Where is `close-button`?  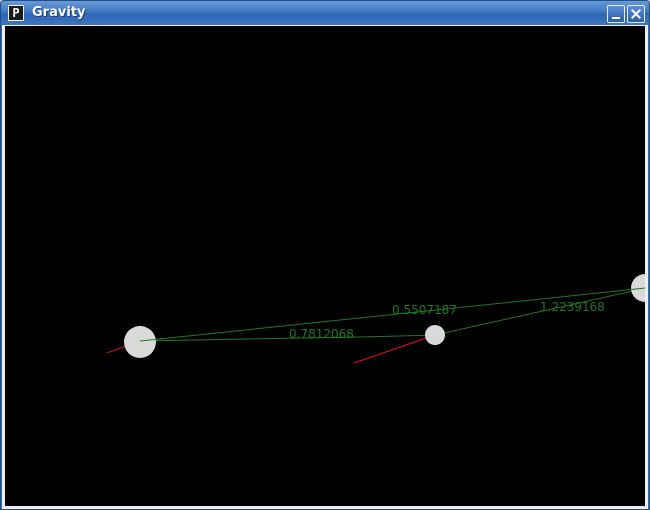 close-button is located at coordinates (636, 14).